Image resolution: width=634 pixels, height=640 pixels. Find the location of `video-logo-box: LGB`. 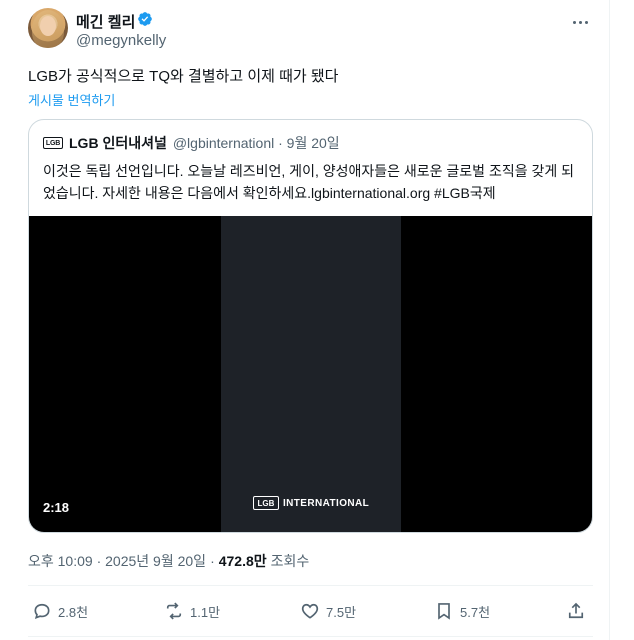

video-logo-box: LGB is located at coordinates (266, 503).